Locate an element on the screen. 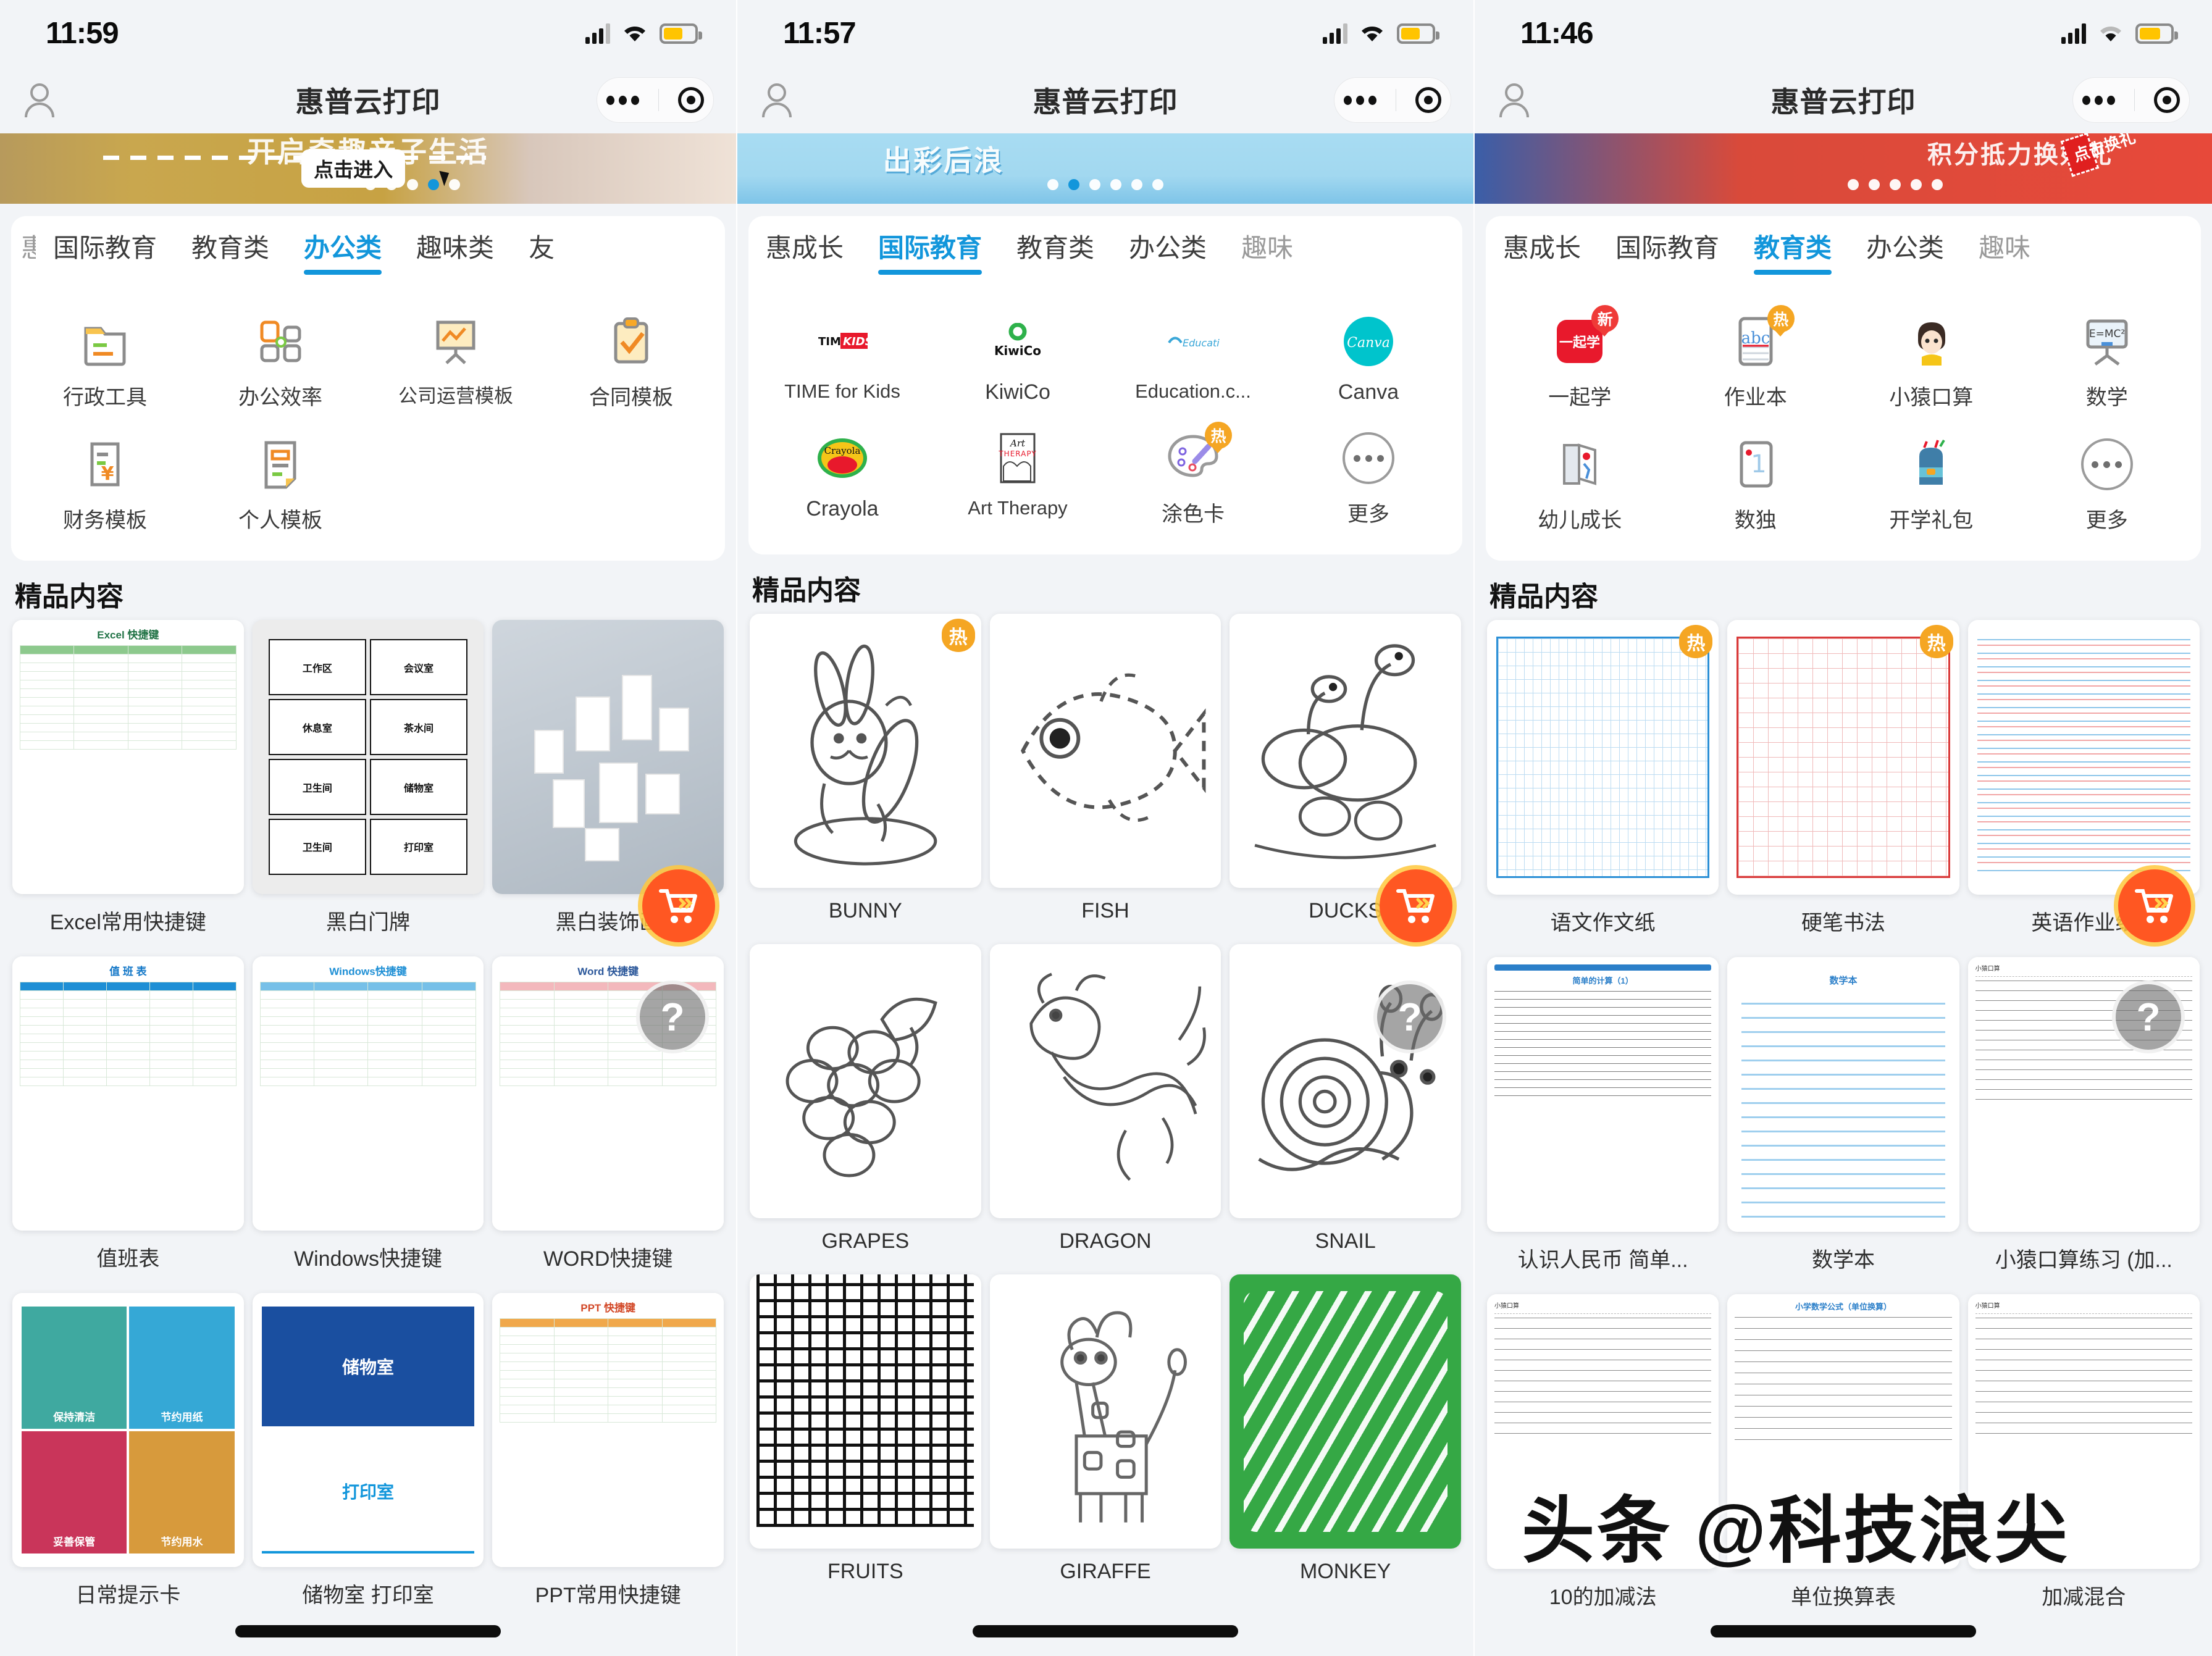  featured-tile: 数学本 数学本 is located at coordinates (1843, 1122).